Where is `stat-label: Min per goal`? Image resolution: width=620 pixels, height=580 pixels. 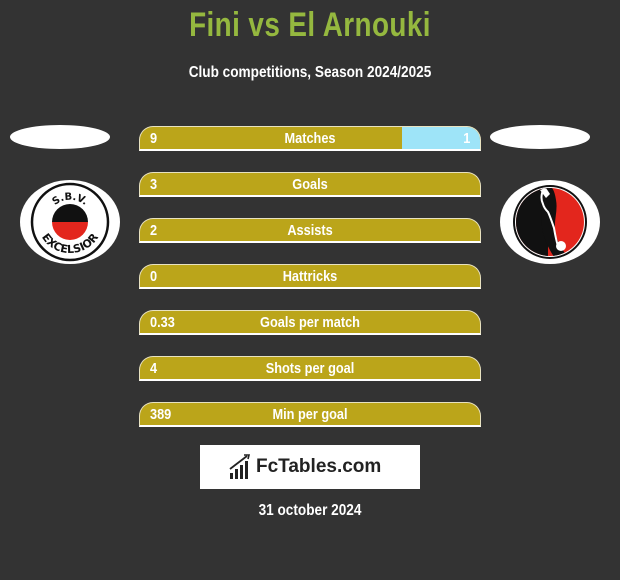
stat-label: Min per goal is located at coordinates (310, 414).